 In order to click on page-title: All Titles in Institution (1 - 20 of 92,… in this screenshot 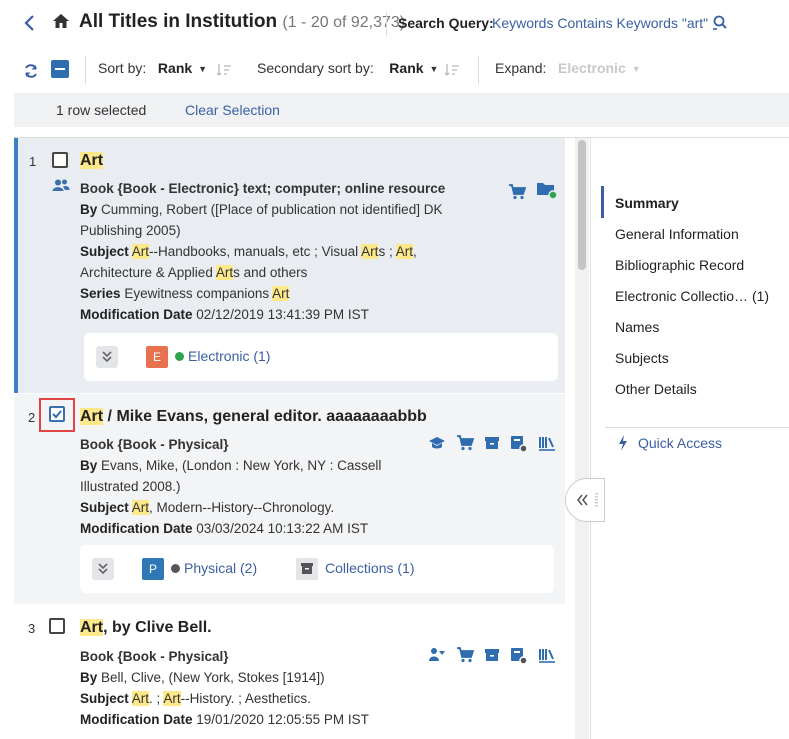, I will do `click(242, 22)`.